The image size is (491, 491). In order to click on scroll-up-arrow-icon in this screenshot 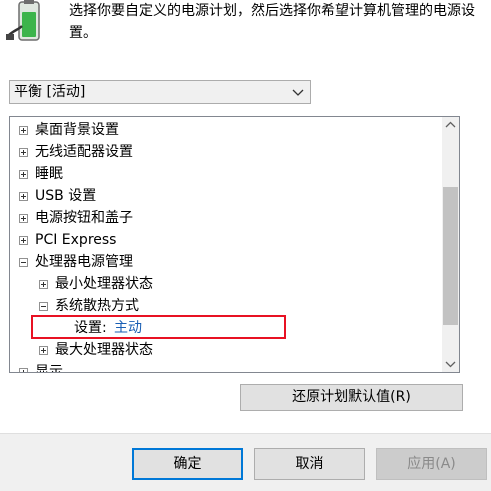, I will do `click(450, 125)`.